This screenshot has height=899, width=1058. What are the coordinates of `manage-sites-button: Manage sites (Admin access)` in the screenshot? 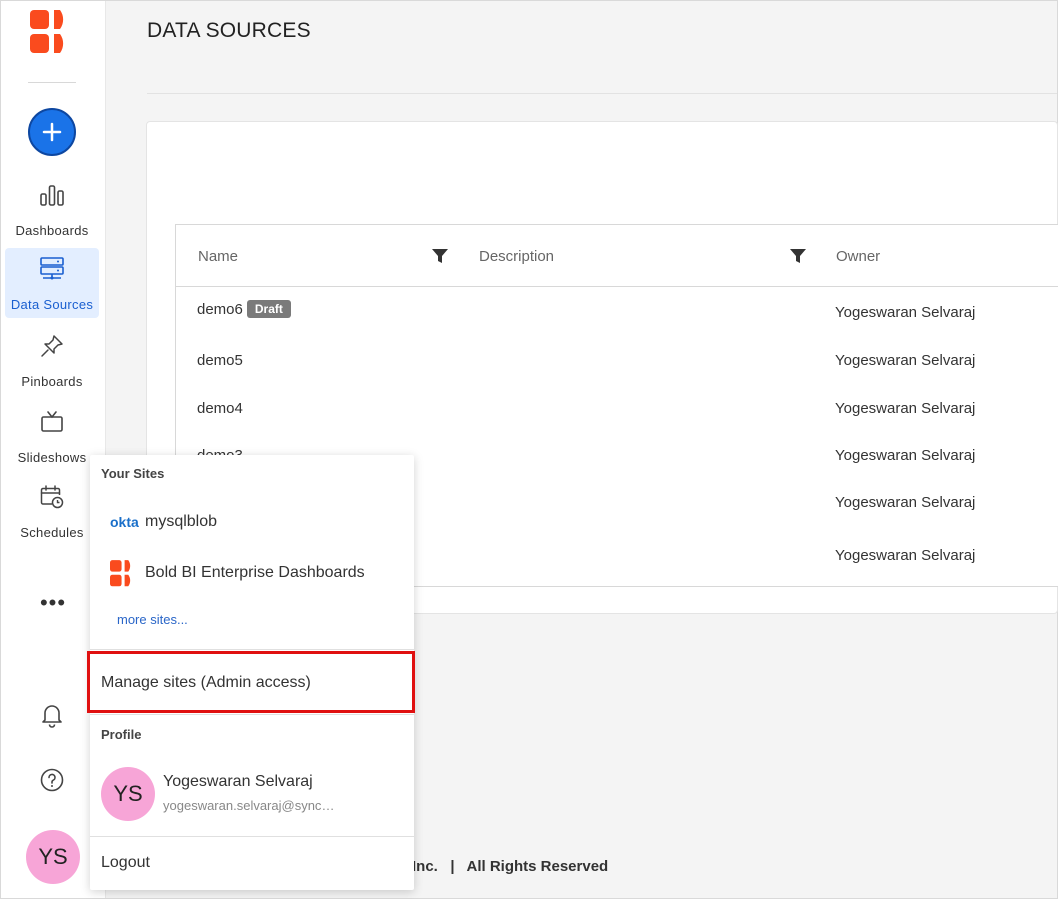 It's located at (251, 682).